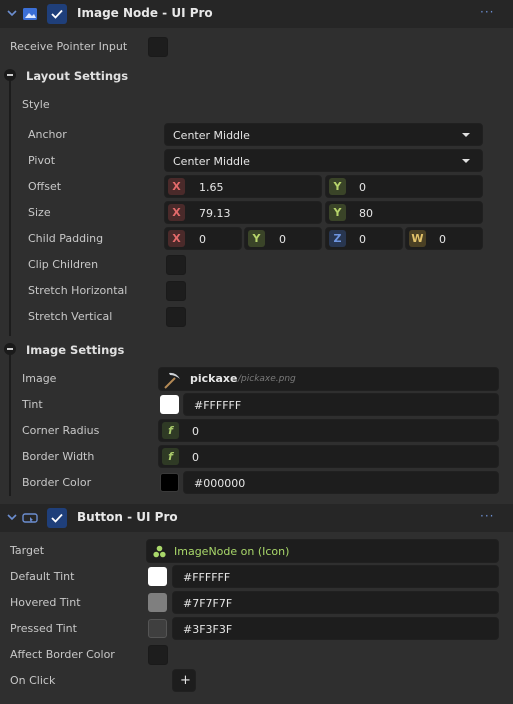  Describe the element at coordinates (211, 135) in the screenshot. I see `anchor-value: Center Middle` at that location.